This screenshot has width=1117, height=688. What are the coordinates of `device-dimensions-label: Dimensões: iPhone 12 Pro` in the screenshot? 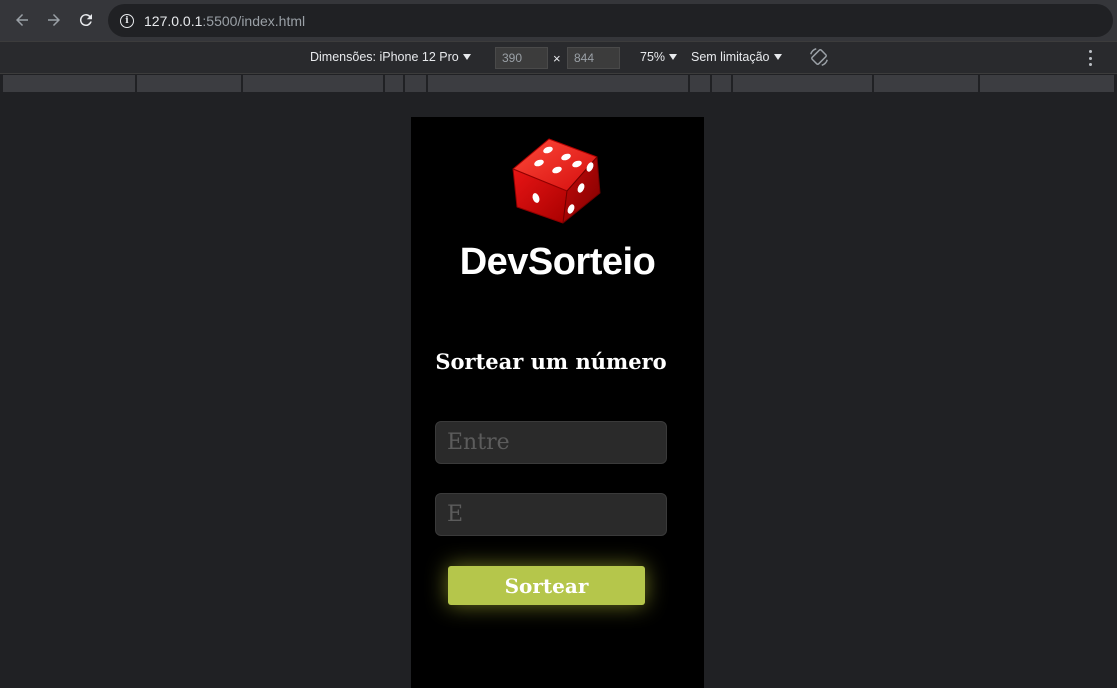 It's located at (384, 57).